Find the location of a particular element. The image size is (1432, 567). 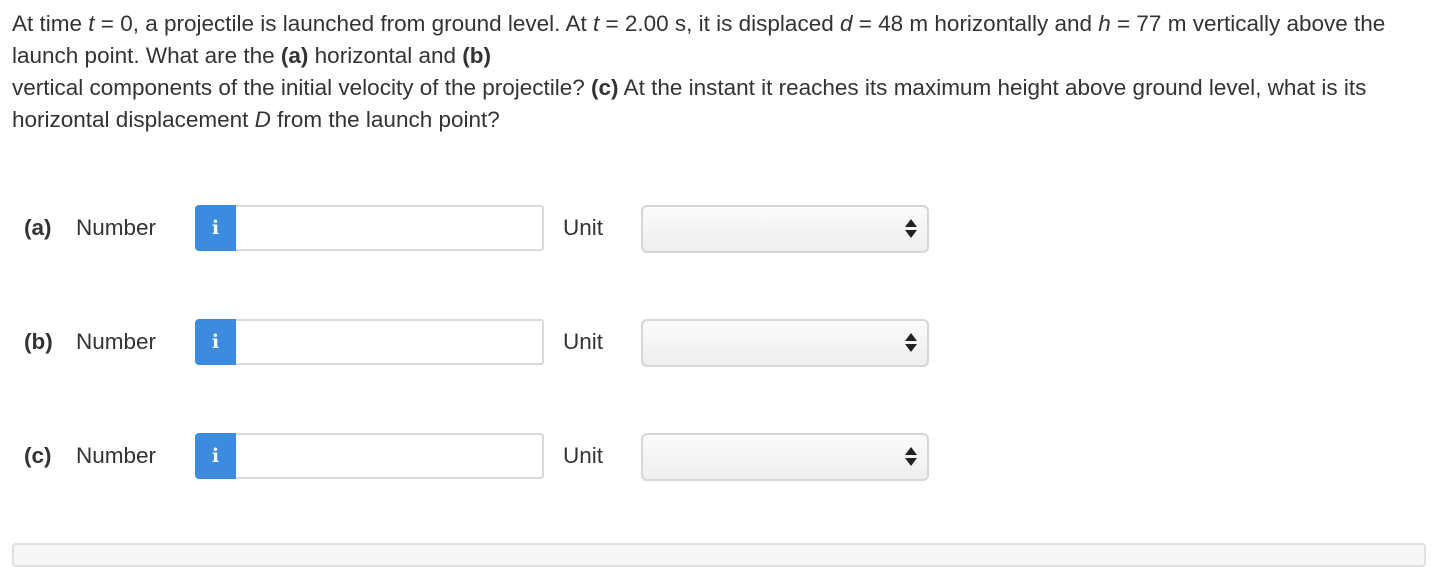

question-segment: from the launch point? is located at coordinates (385, 119).